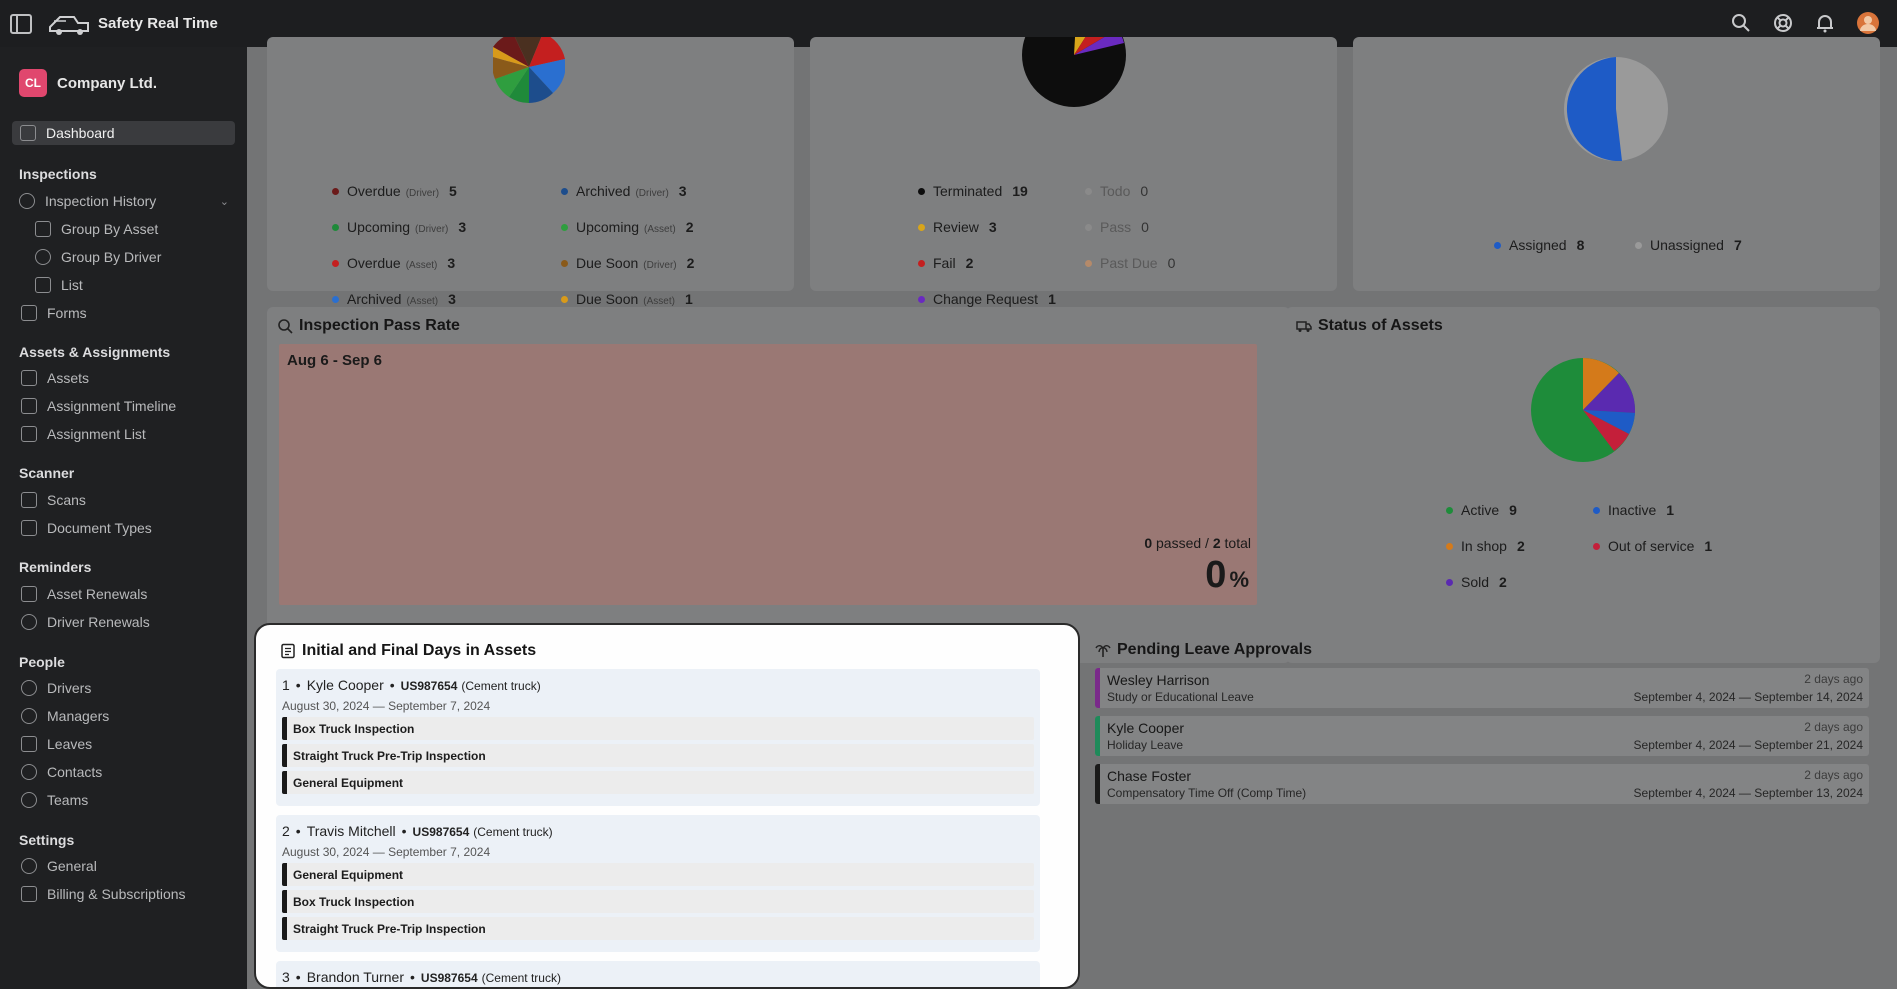 This screenshot has width=1897, height=989. What do you see at coordinates (1484, 546) in the screenshot?
I see `legend-label: In shop` at bounding box center [1484, 546].